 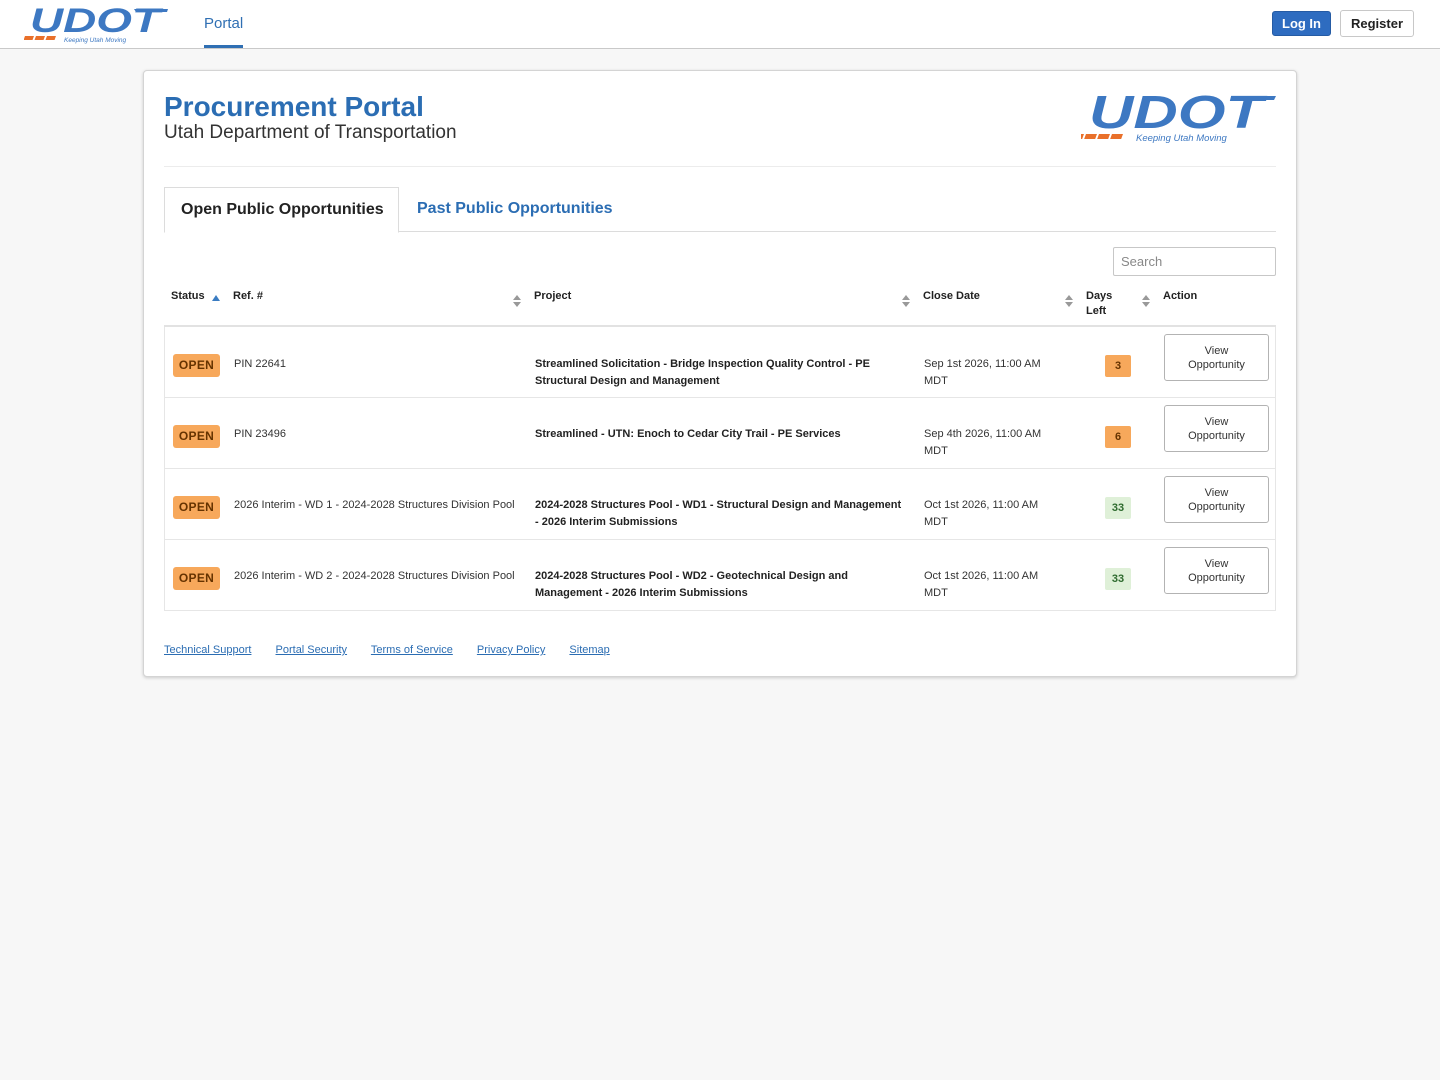 What do you see at coordinates (552, 296) in the screenshot?
I see `column-header-project: Project` at bounding box center [552, 296].